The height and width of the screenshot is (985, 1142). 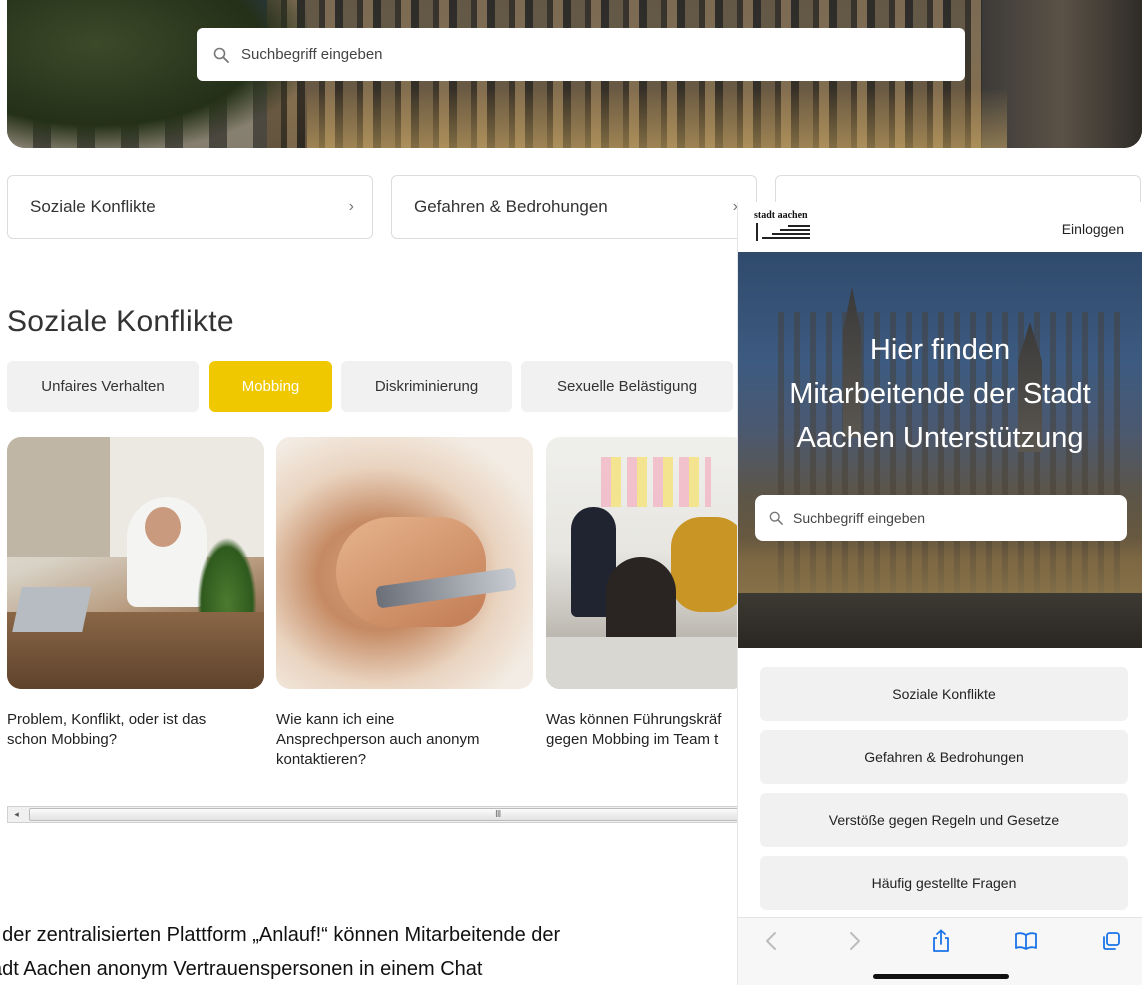 I want to click on article-title-line: gegen Mobbing im Team t, so click(x=632, y=739).